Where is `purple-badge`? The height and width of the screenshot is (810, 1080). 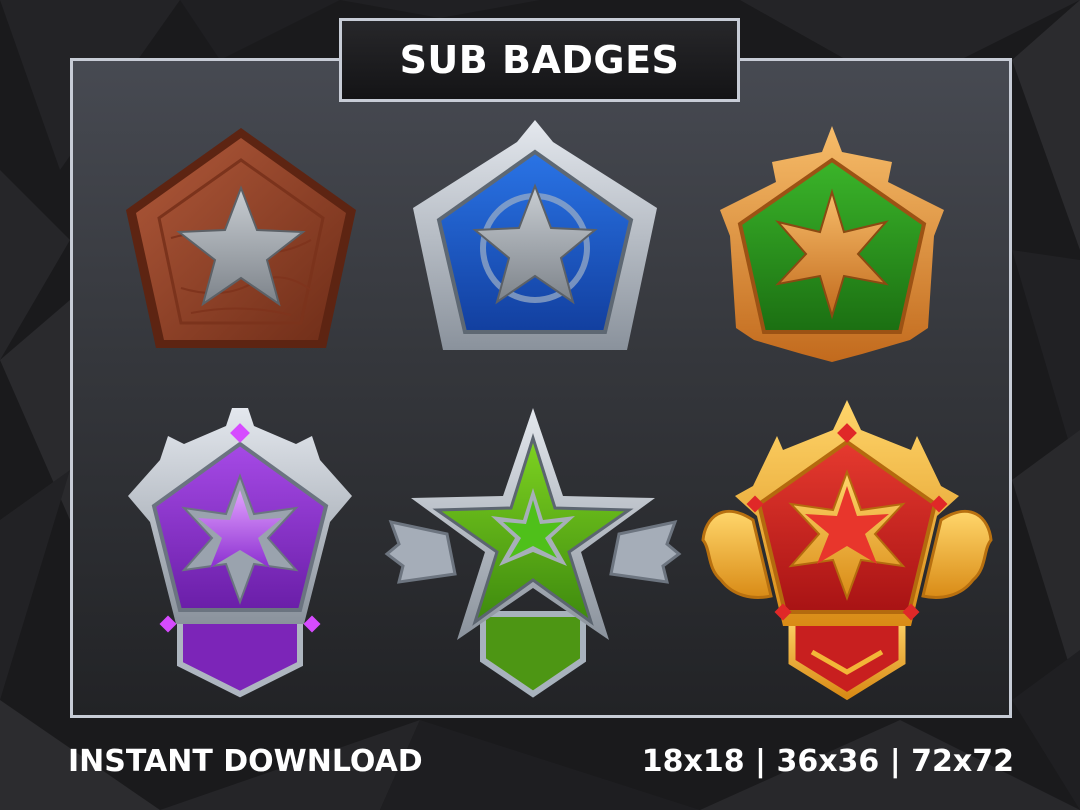 purple-badge is located at coordinates (240, 559).